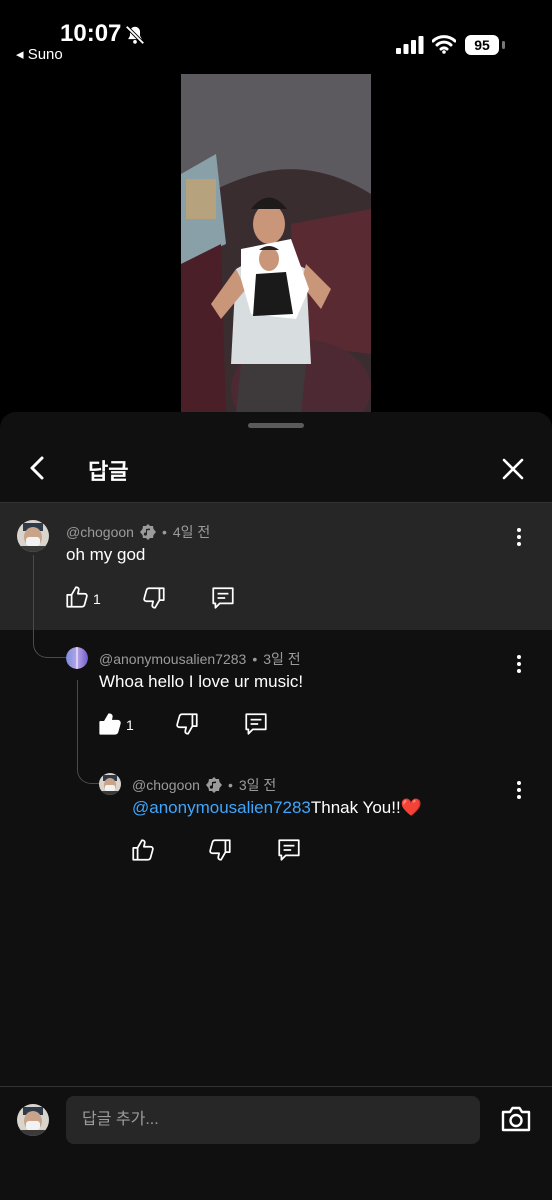  Describe the element at coordinates (108, 471) in the screenshot. I see `sheet-title: 답글` at that location.